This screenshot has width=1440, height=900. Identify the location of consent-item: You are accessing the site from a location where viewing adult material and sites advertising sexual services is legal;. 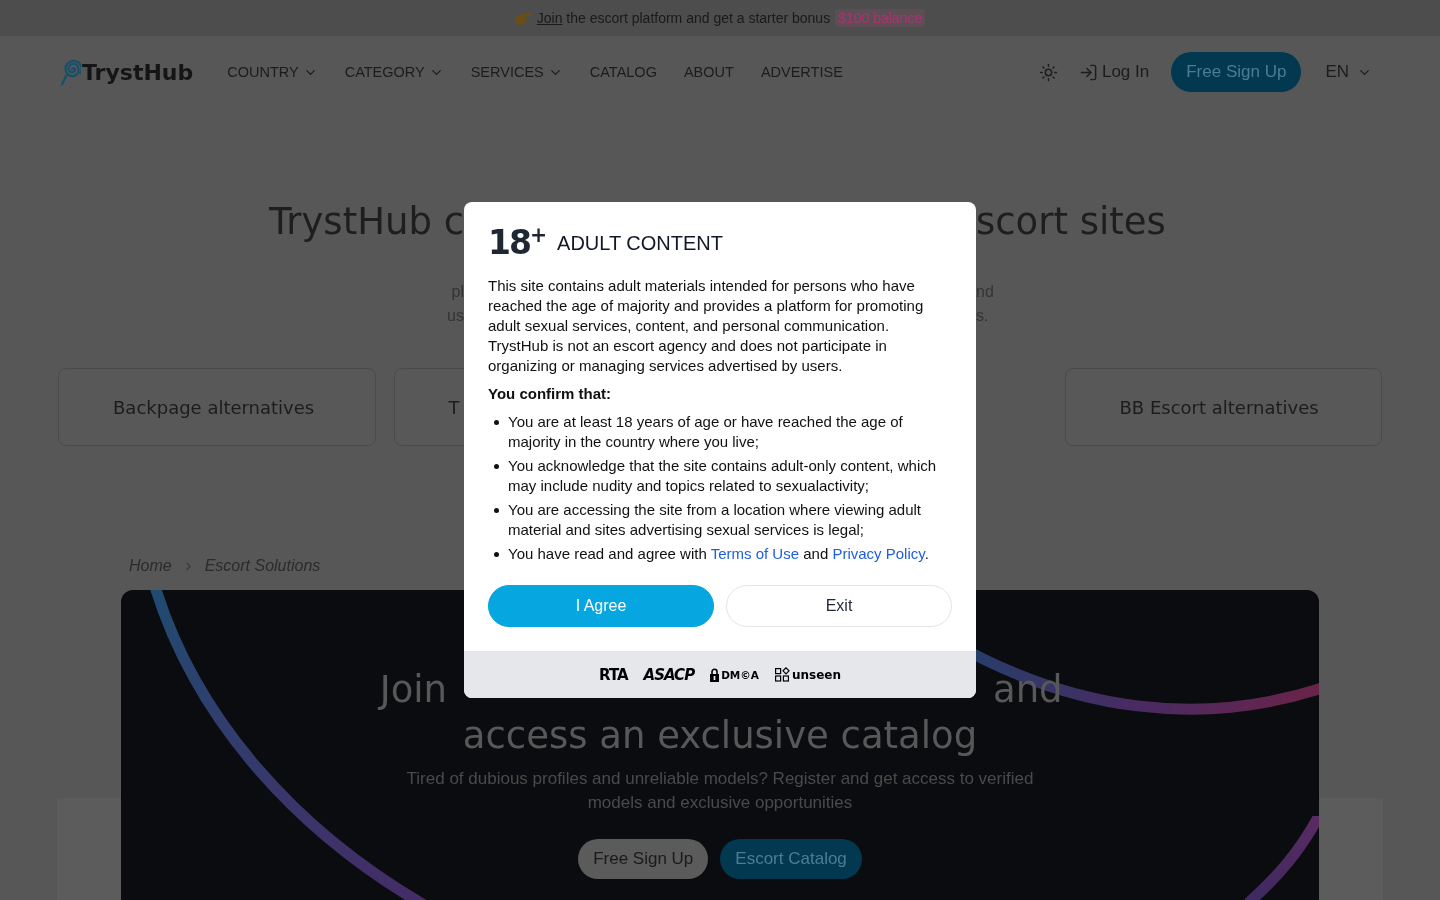
(715, 520).